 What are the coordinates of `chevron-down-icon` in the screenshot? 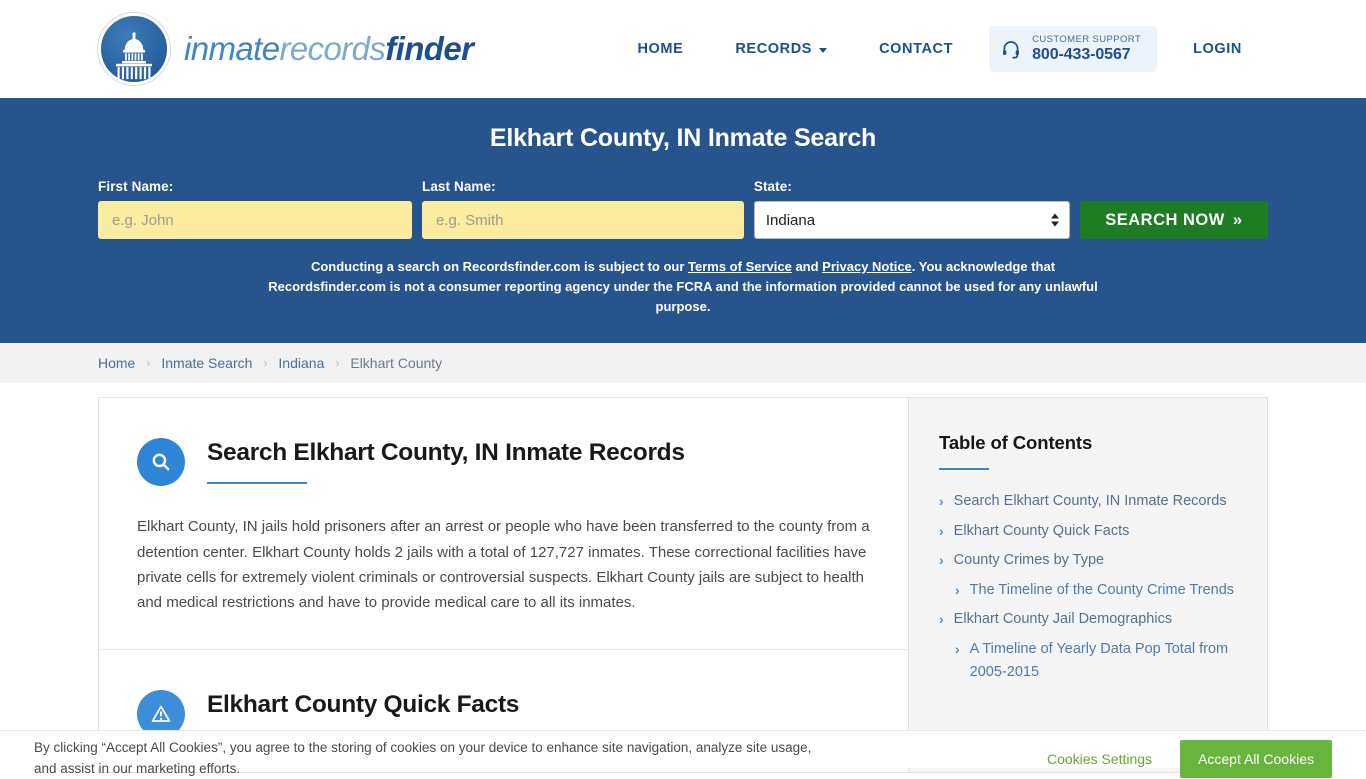 It's located at (823, 50).